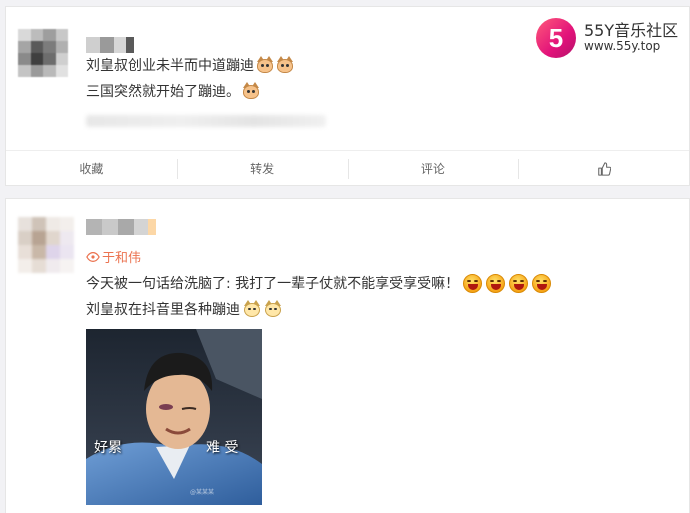 Image resolution: width=690 pixels, height=513 pixels. Describe the element at coordinates (170, 66) in the screenshot. I see `post-text: 刘皇叔创业未半而中道蹦迪` at that location.